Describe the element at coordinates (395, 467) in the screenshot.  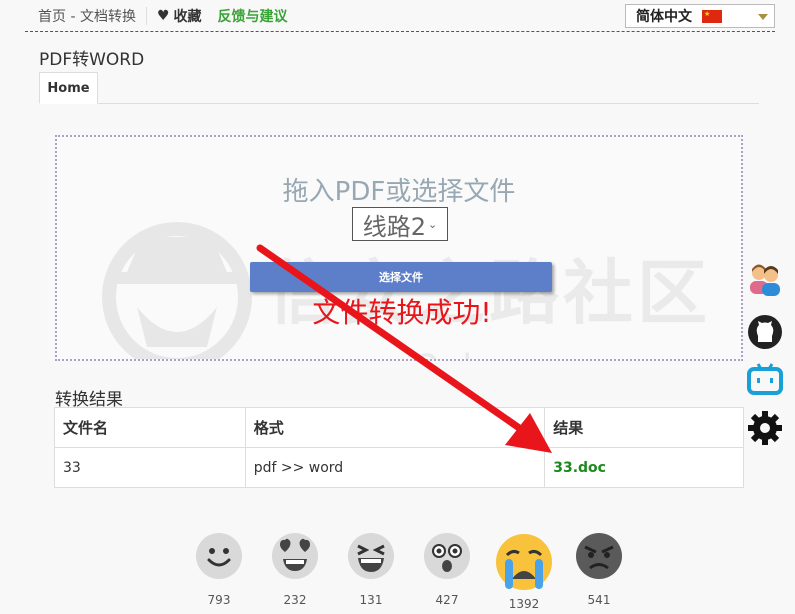
I see `cell-format: pdf >> word` at that location.